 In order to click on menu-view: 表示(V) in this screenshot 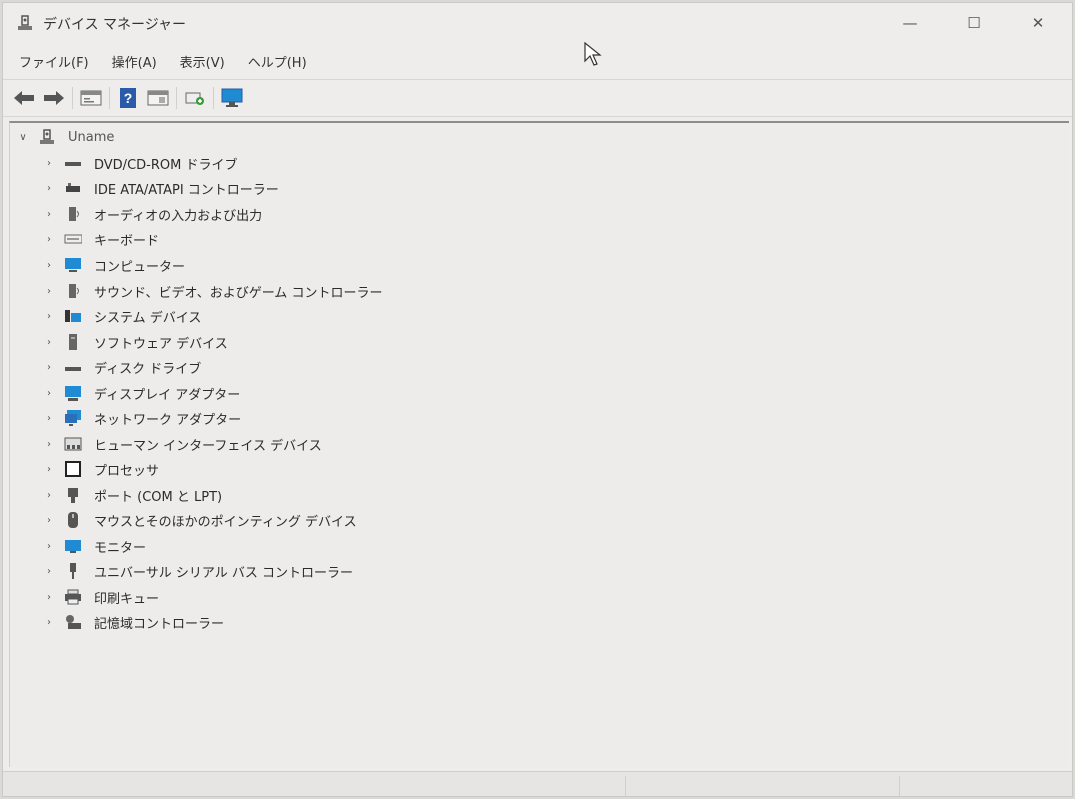, I will do `click(202, 61)`.